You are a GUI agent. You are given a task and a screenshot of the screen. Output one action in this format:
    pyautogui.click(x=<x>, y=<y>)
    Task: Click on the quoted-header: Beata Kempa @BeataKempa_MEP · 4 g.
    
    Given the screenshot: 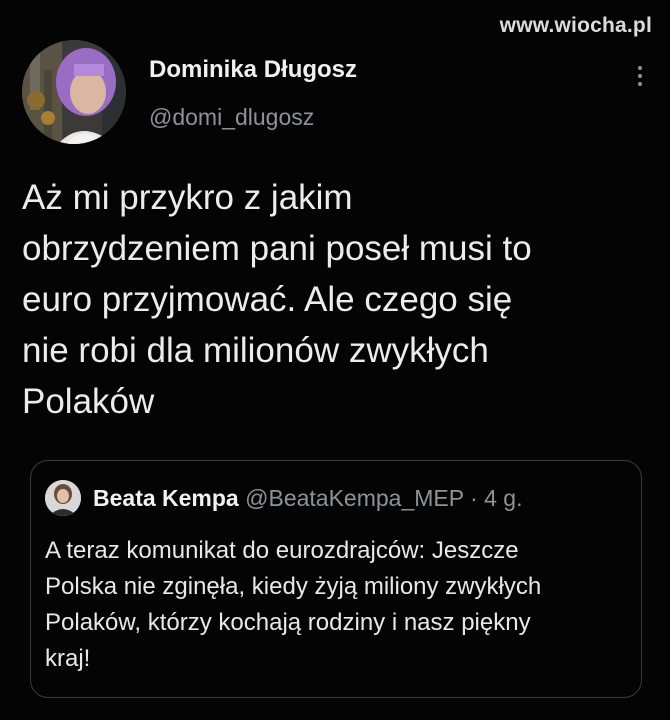 What is the action you would take?
    pyautogui.click(x=308, y=498)
    